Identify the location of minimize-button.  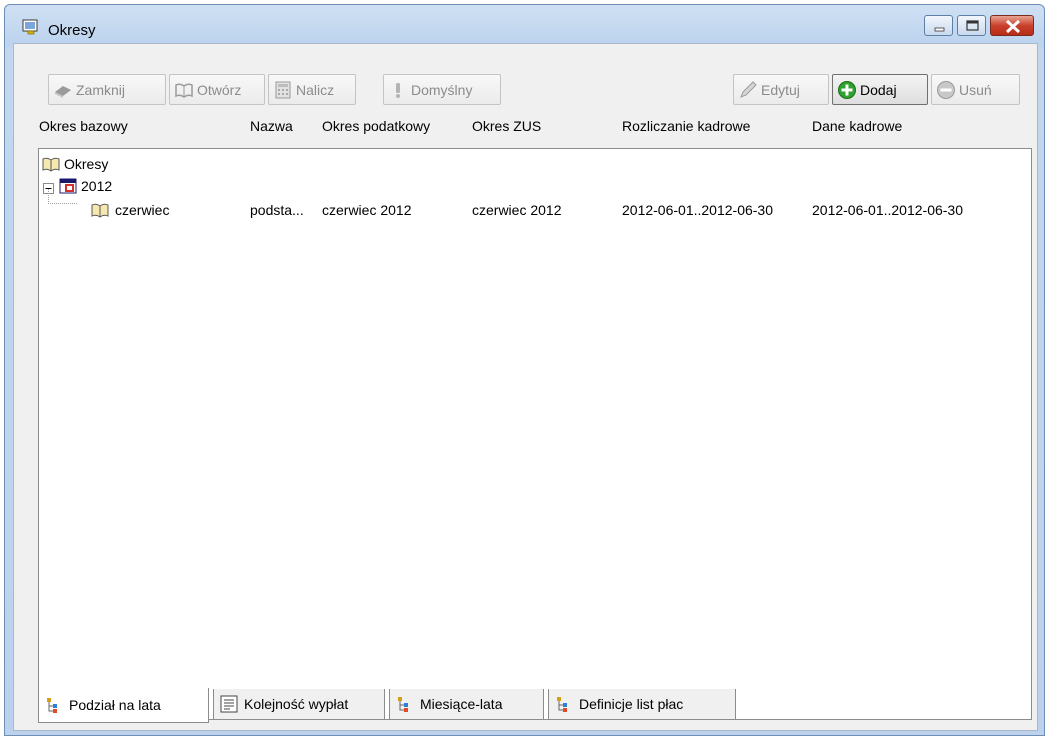
(938, 25).